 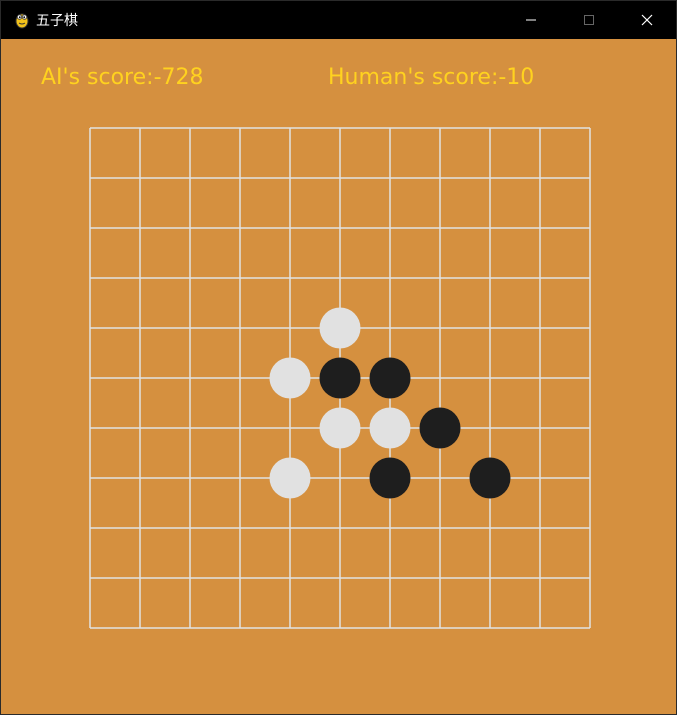 I want to click on maximize-icon, so click(x=589, y=20).